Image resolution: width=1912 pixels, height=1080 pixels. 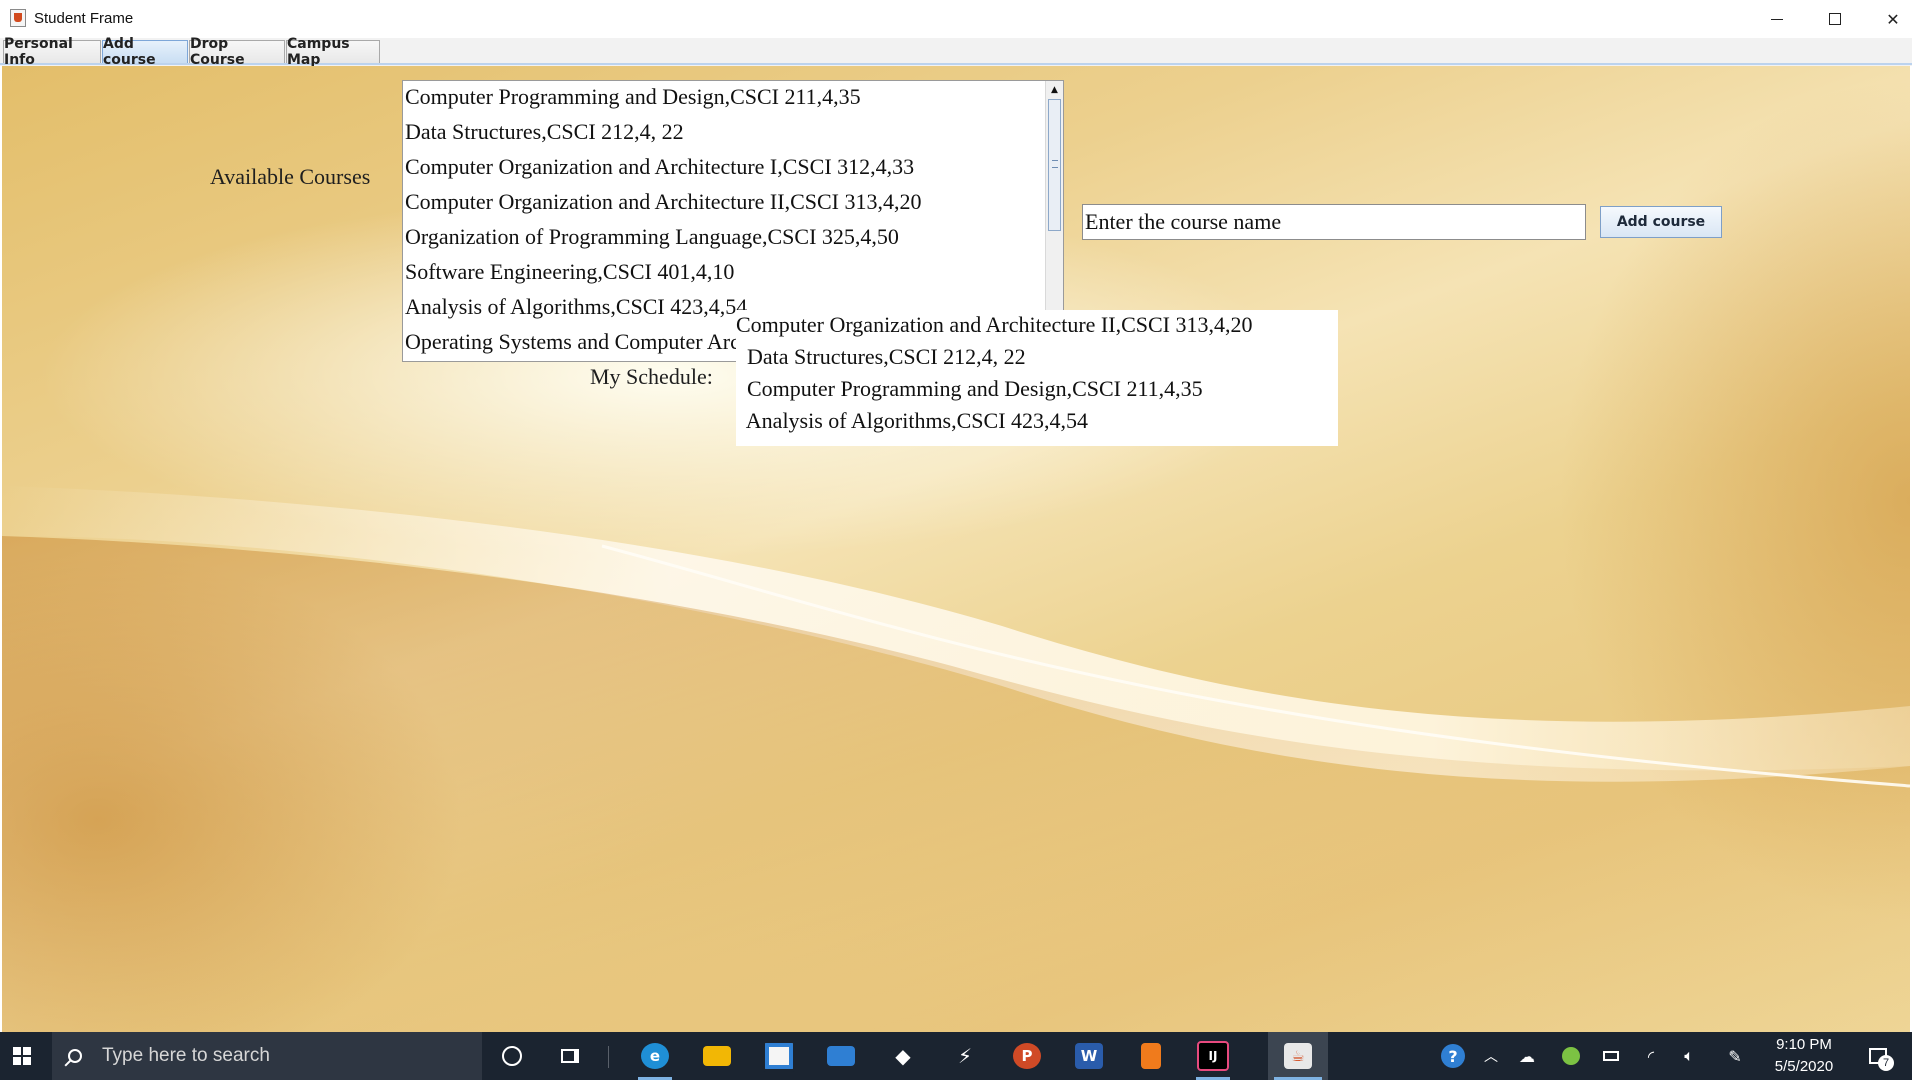 What do you see at coordinates (1611, 1056) in the screenshot?
I see `battery-icon` at bounding box center [1611, 1056].